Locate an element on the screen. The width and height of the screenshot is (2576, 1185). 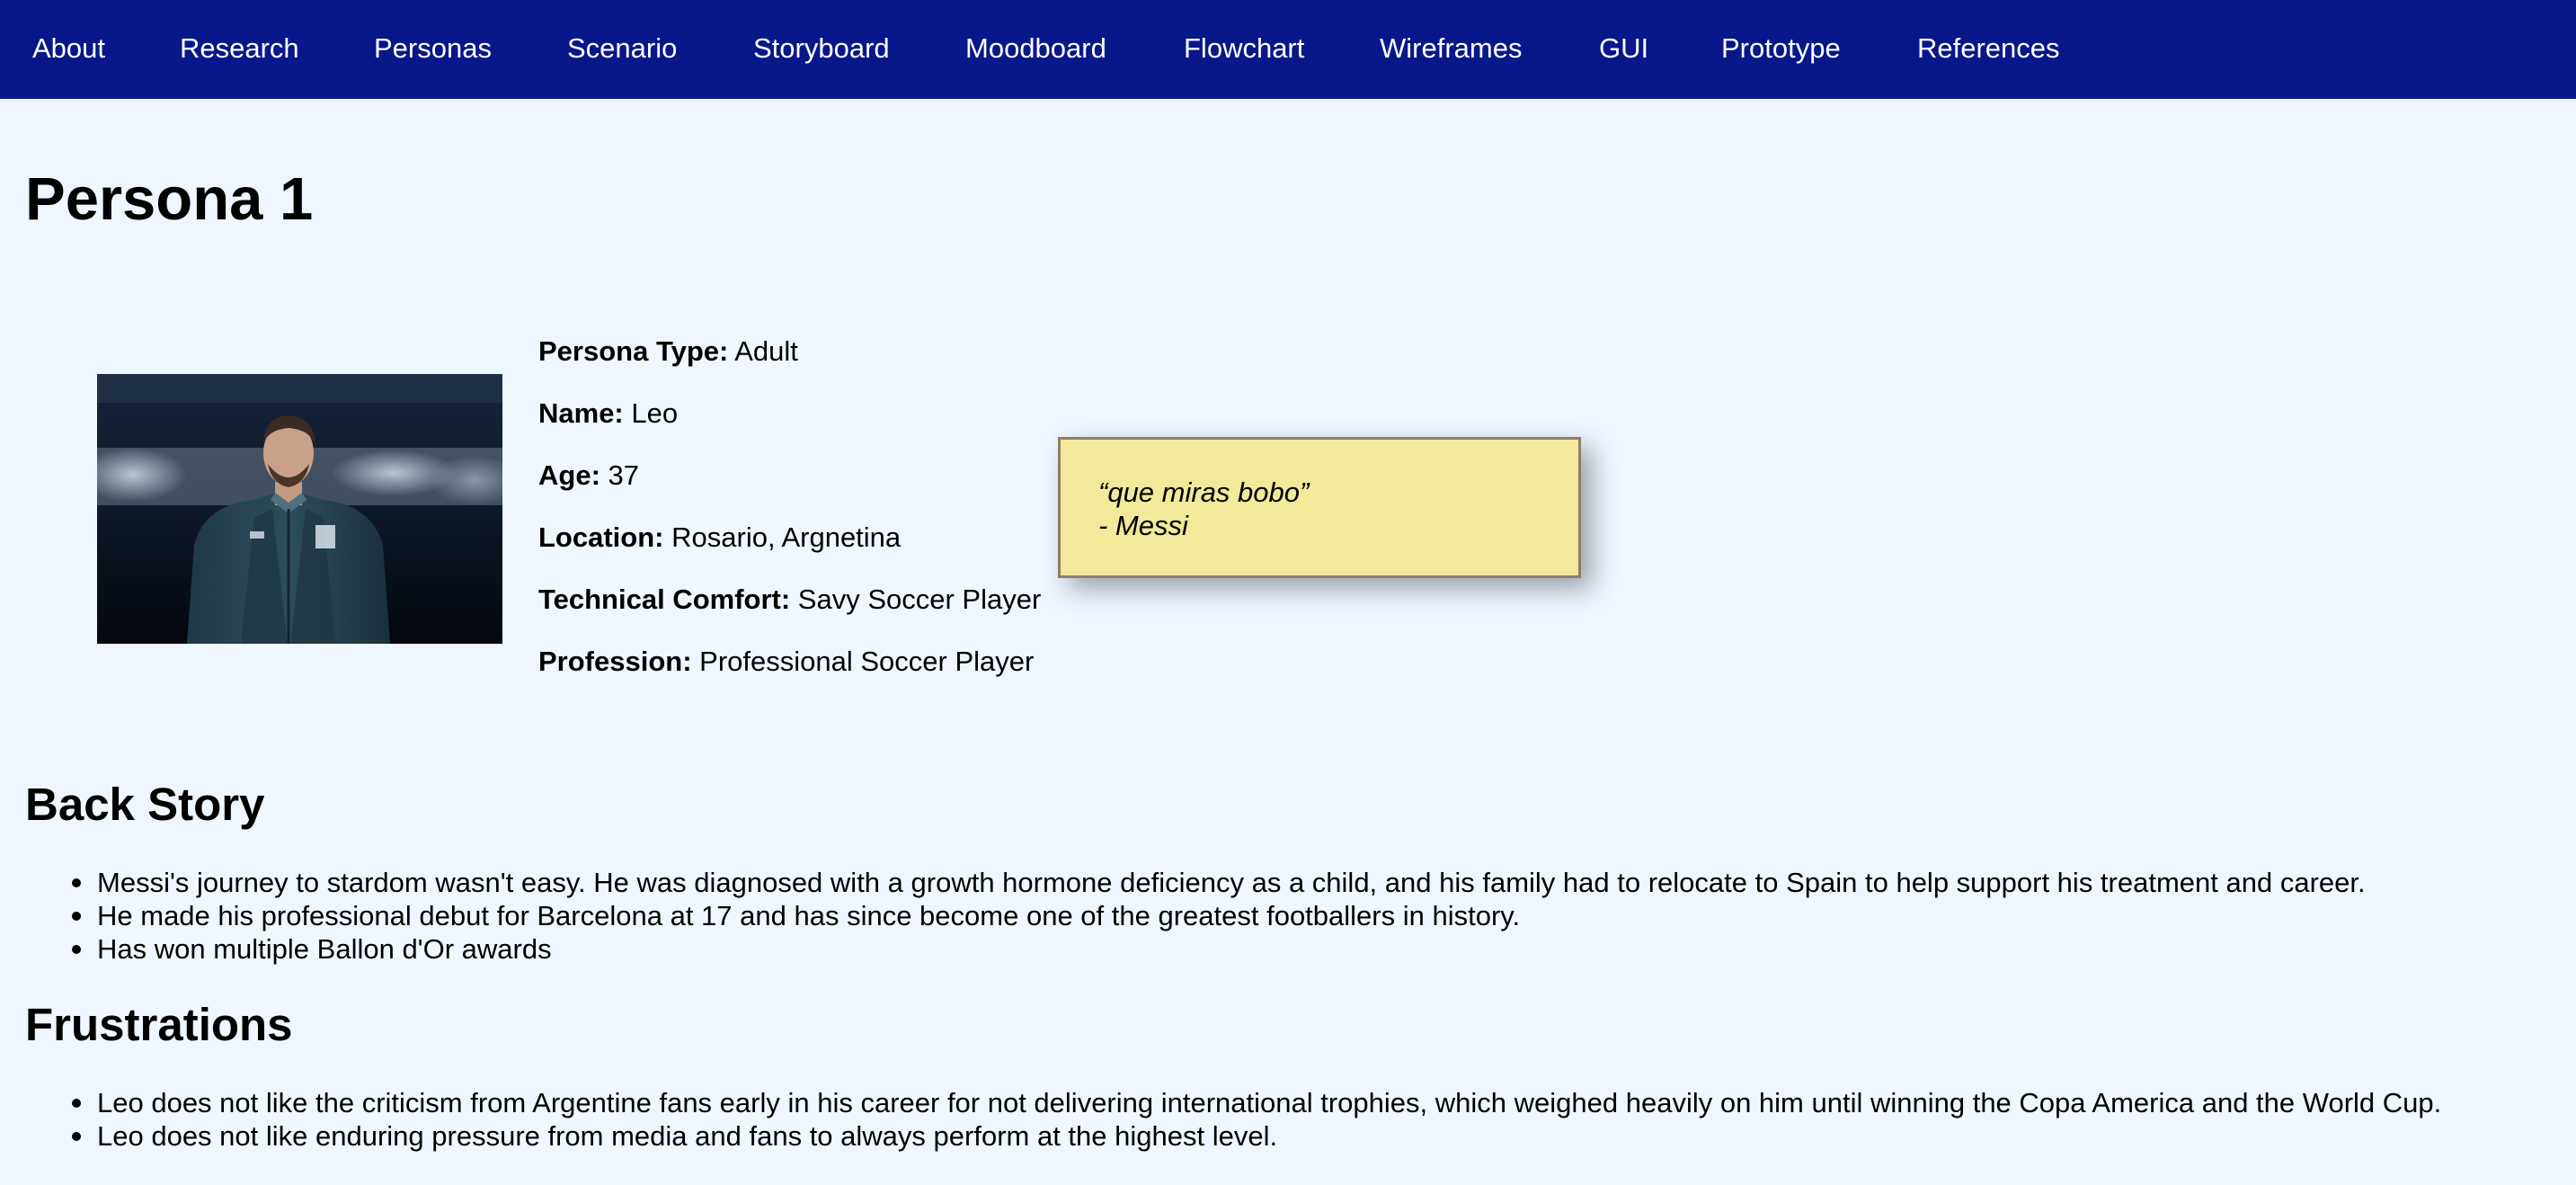
detail-value: Rosario, Argnetina is located at coordinates (786, 537).